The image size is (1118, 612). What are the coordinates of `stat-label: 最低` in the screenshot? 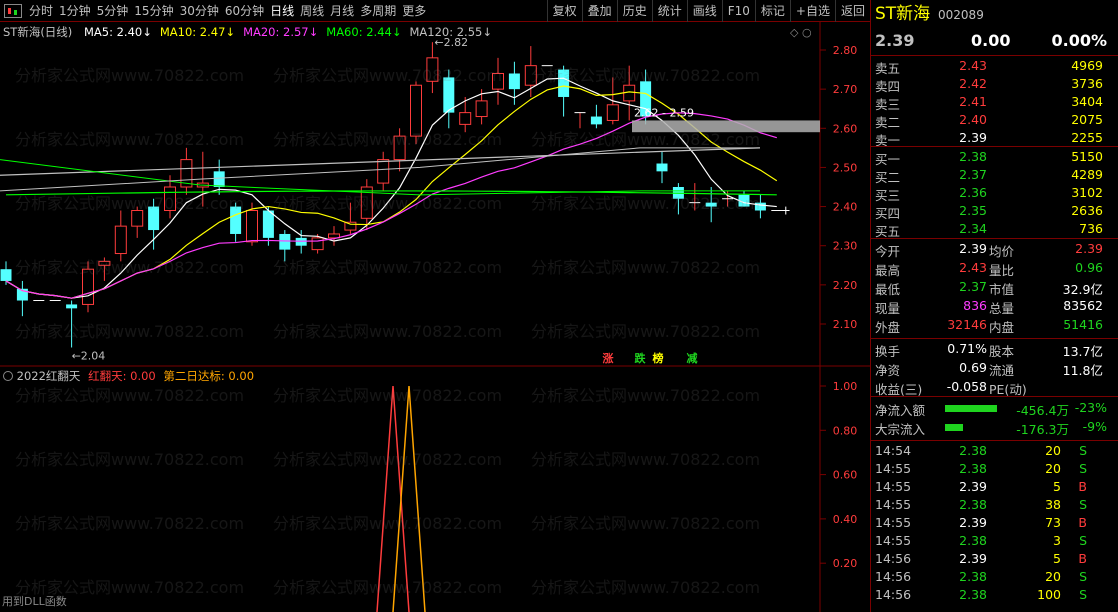 It's located at (888, 289).